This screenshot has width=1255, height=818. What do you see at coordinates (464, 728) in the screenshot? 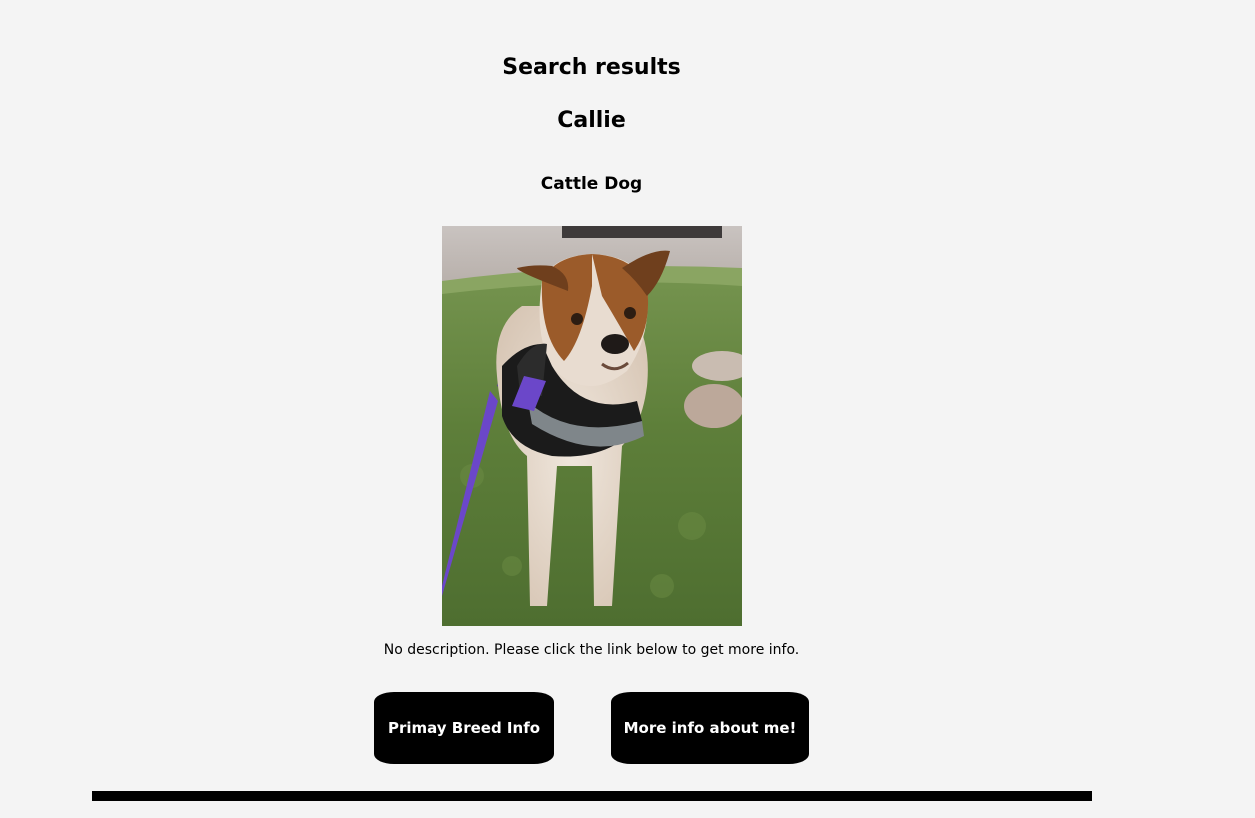
I see `primary-breed-info-button: Primay Breed Info` at bounding box center [464, 728].